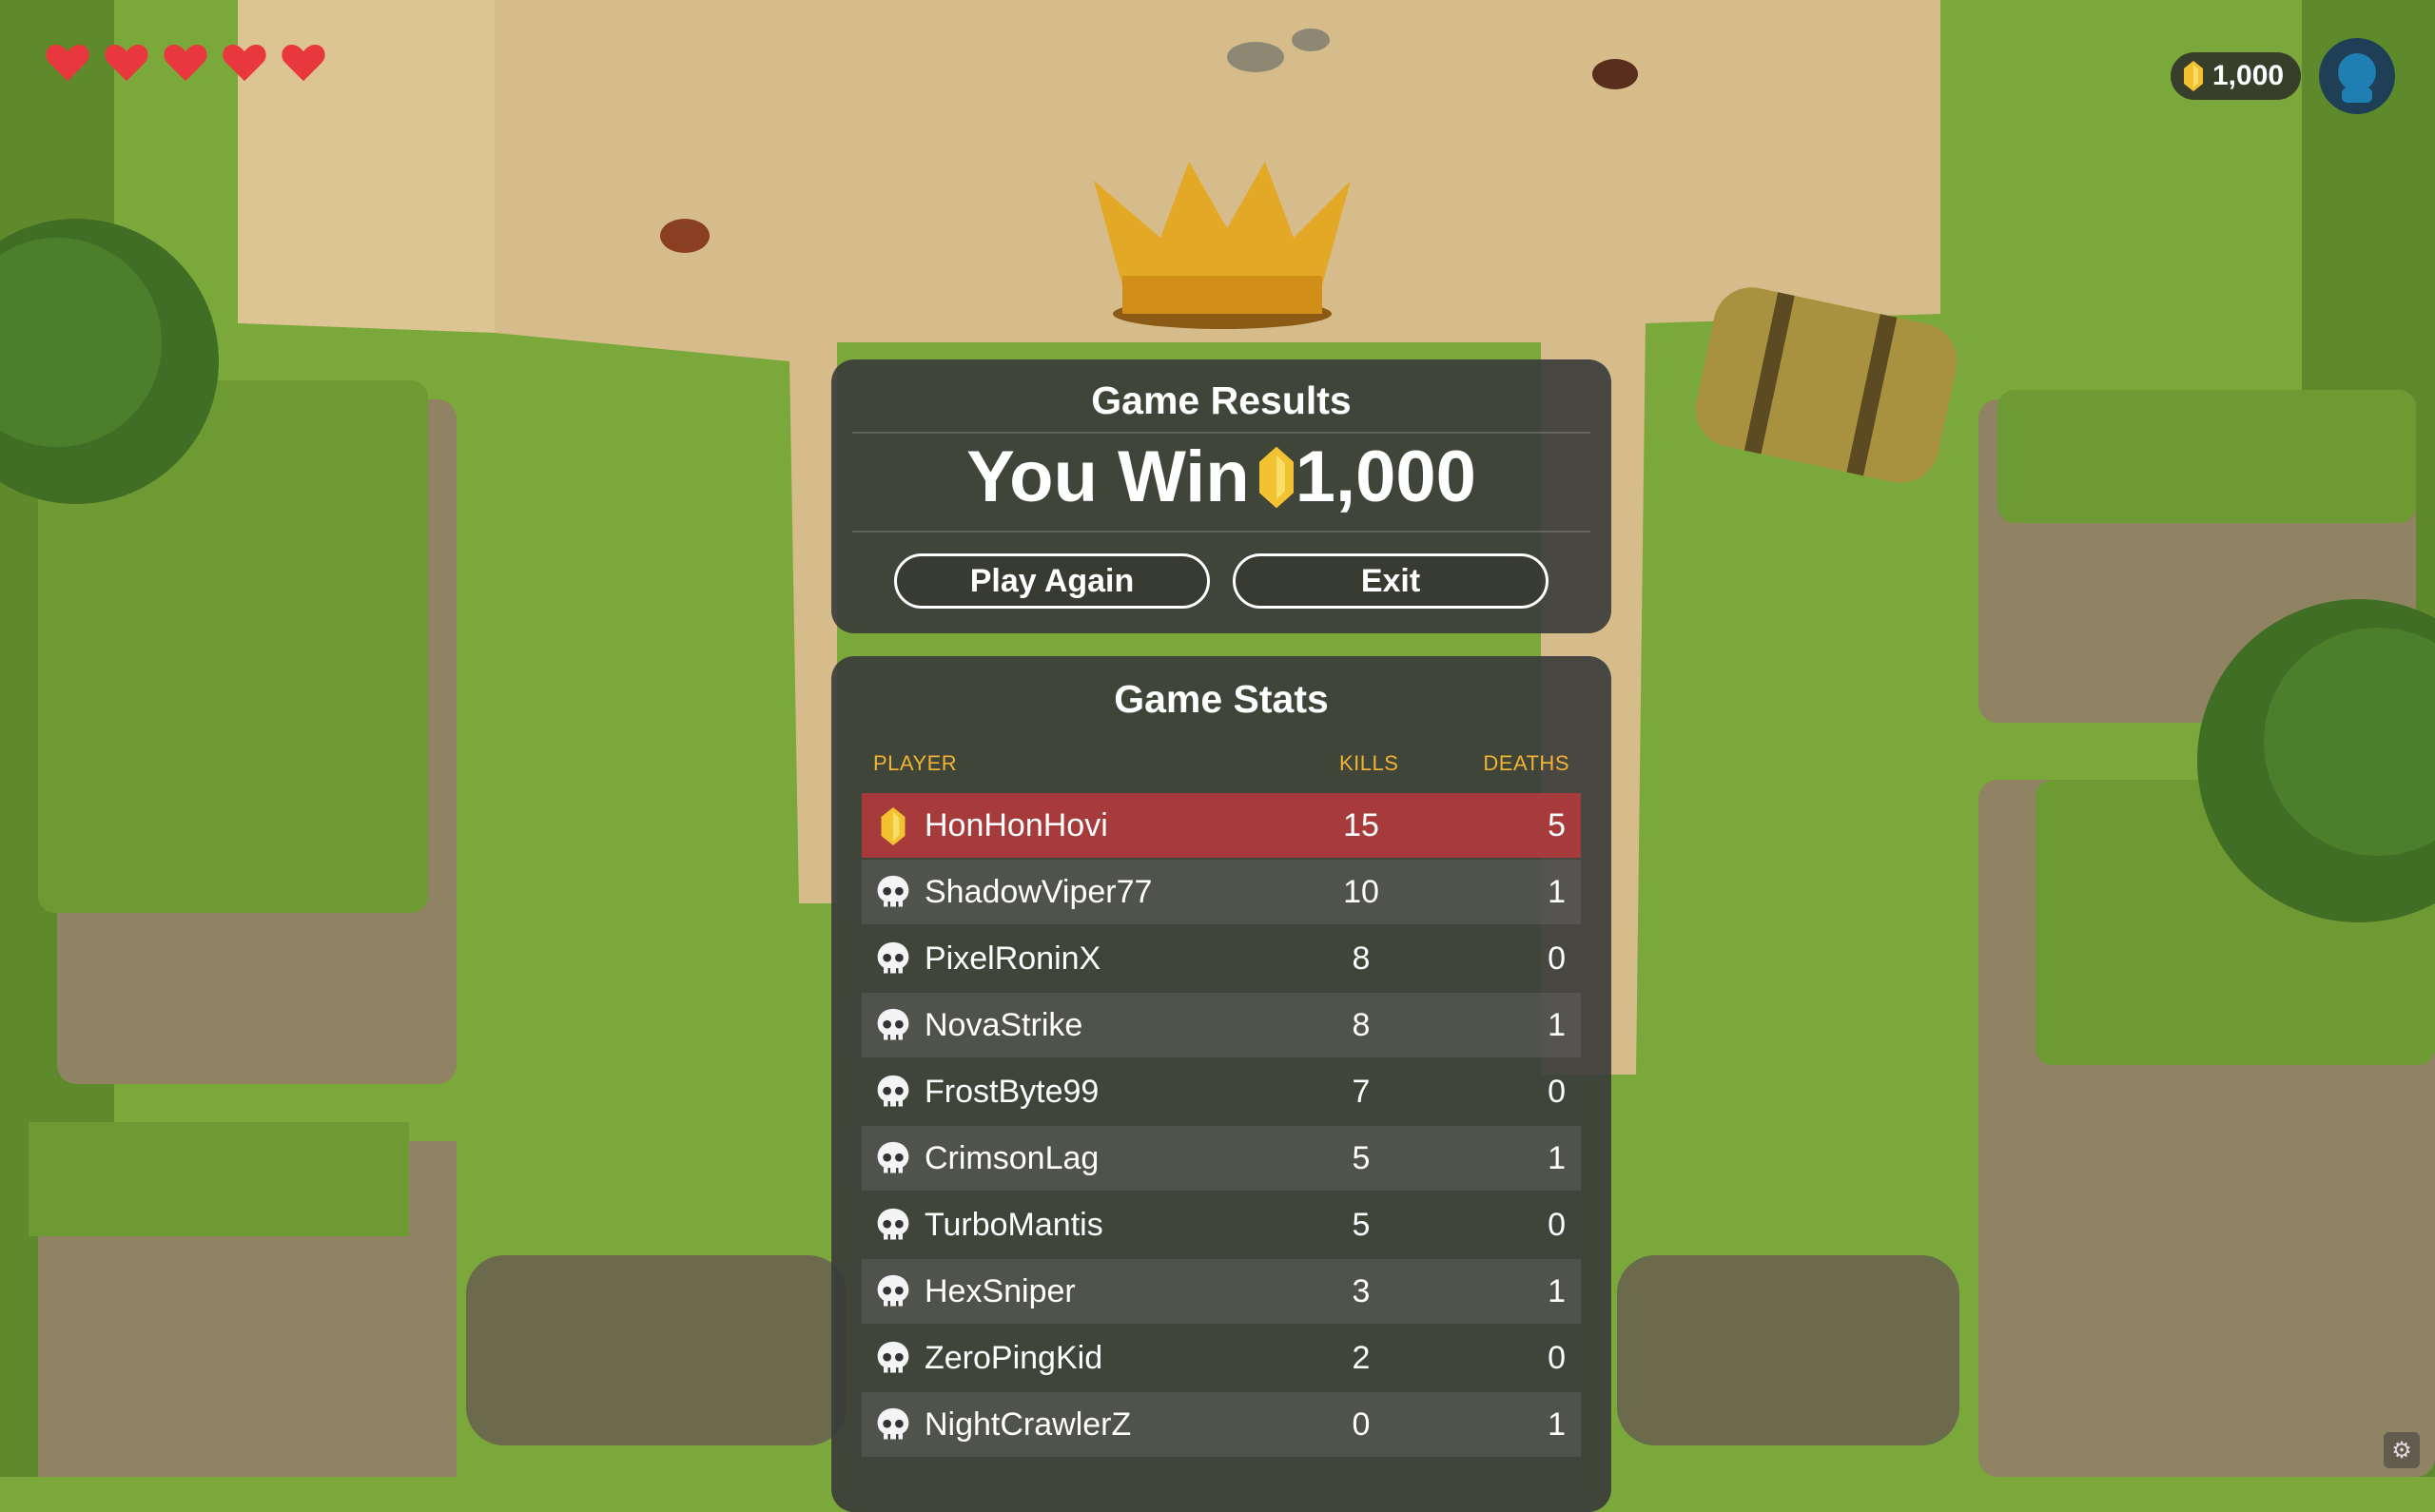 This screenshot has height=1512, width=2435. Describe the element at coordinates (1014, 1224) in the screenshot. I see `player-name: TurboMantis` at that location.